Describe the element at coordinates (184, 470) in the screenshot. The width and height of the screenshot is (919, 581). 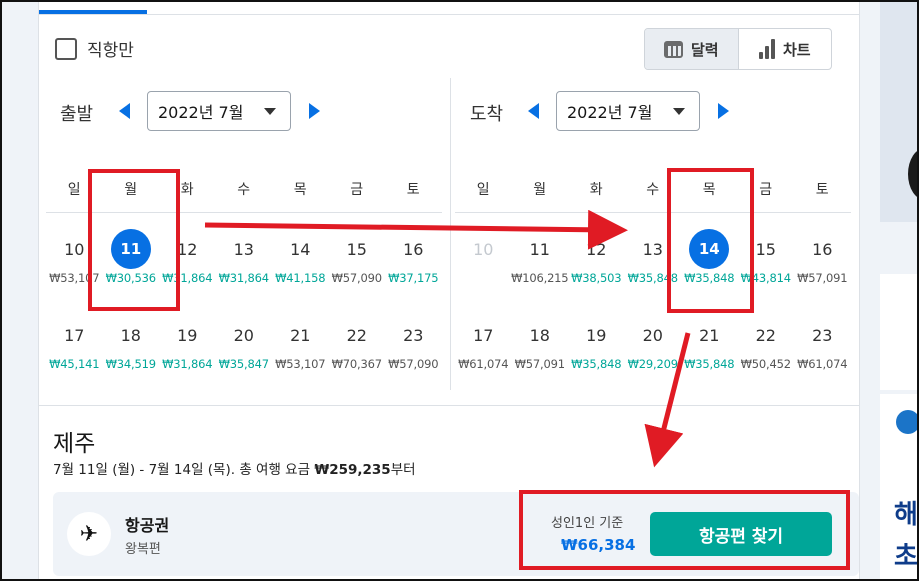
I see `trip-summary-dates: 7월 11일 (월) - 7월 14일 (목). 총 여행 요금` at that location.